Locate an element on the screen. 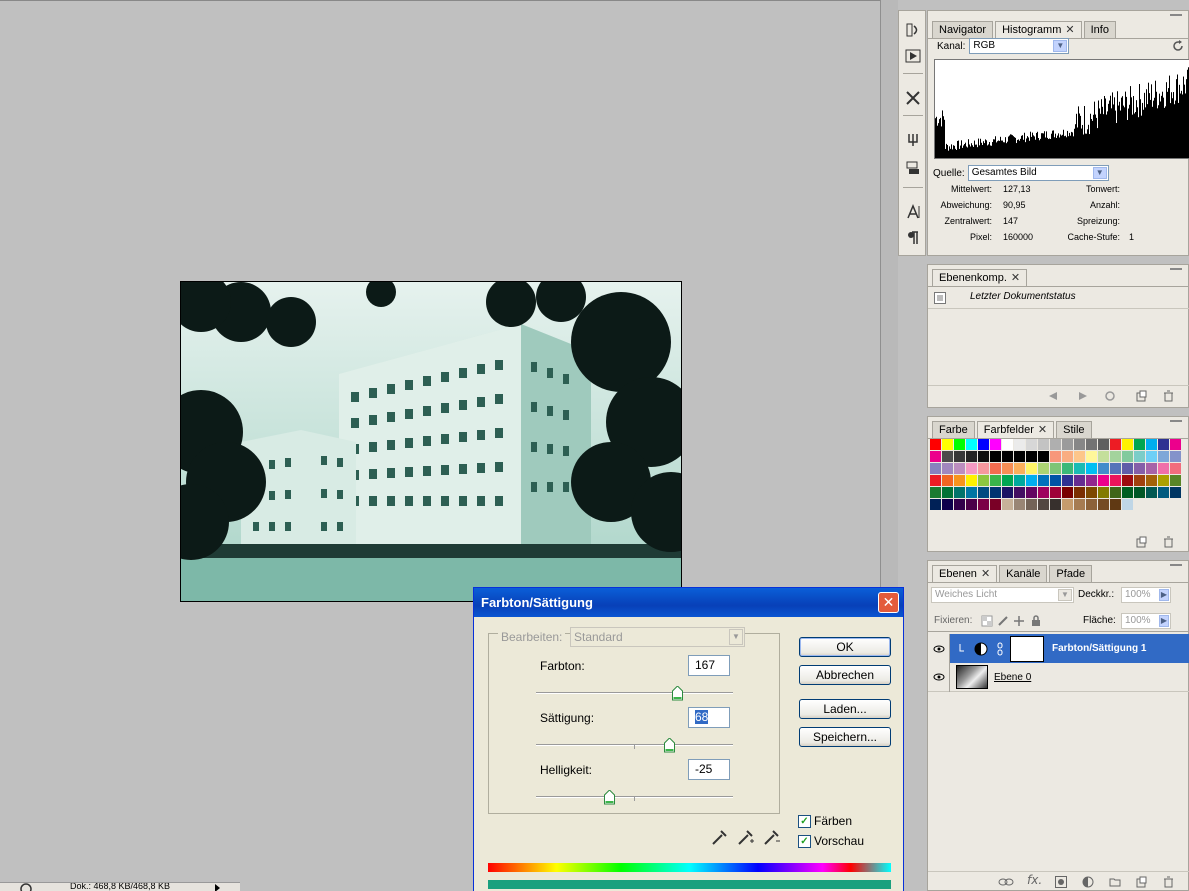 Image resolution: width=1189 pixels, height=891 pixels. lock-position-icon is located at coordinates (1019, 621).